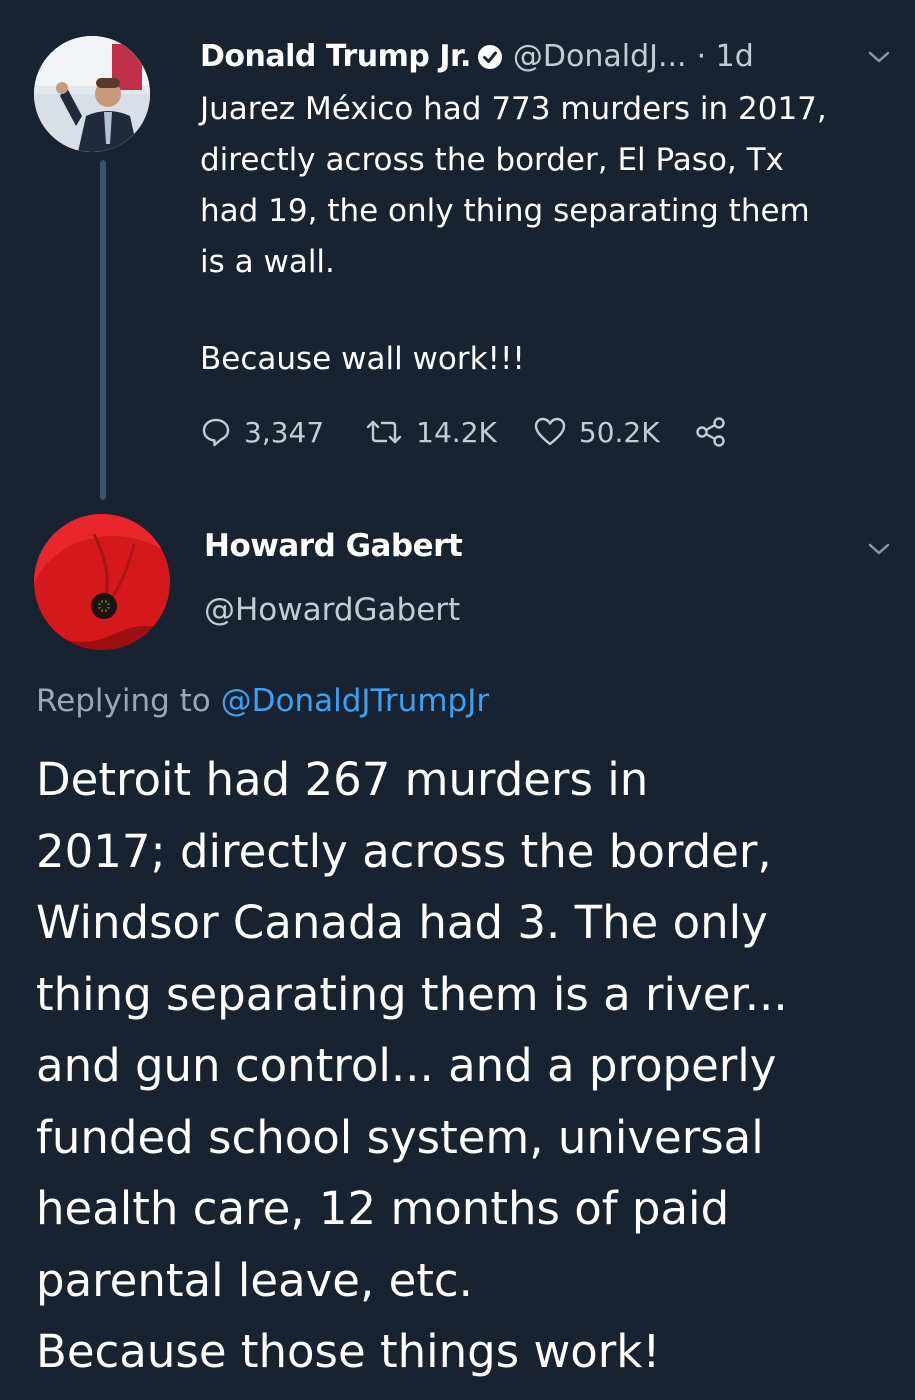 The width and height of the screenshot is (915, 1400). I want to click on tweet2-text-line: Detroit had 267 murders in, so click(342, 779).